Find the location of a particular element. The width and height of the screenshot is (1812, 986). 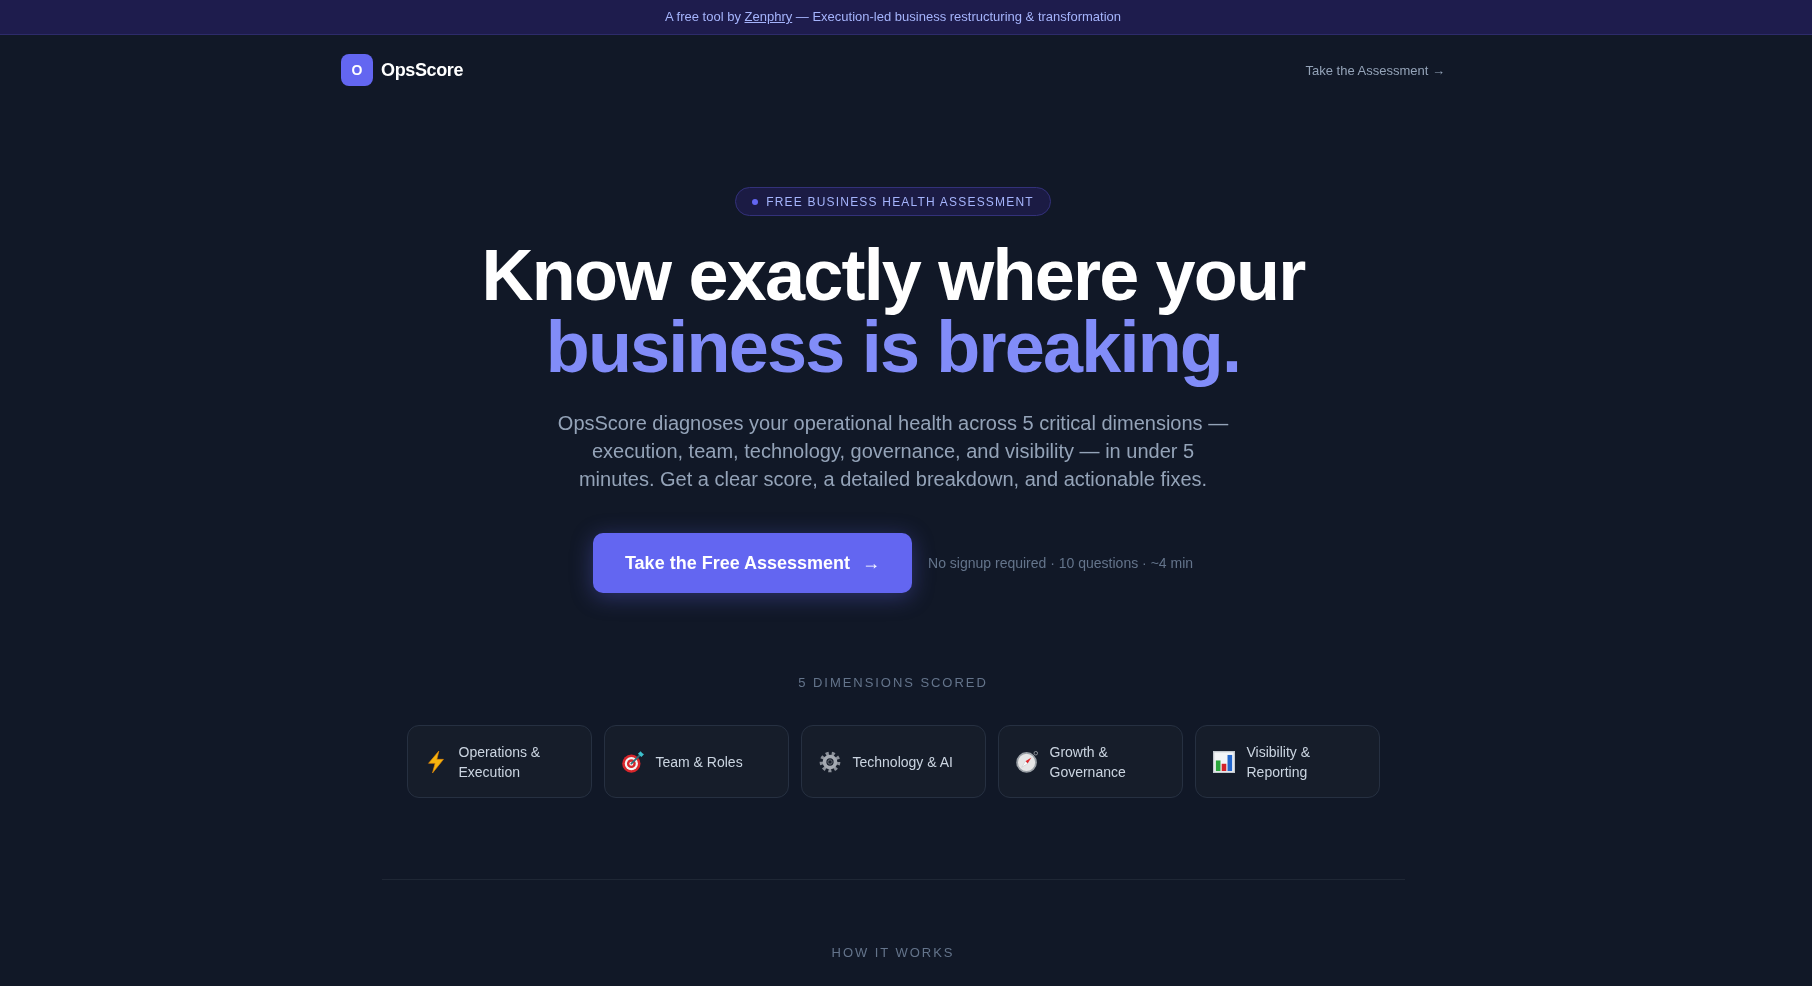

target-icon is located at coordinates (632, 761).